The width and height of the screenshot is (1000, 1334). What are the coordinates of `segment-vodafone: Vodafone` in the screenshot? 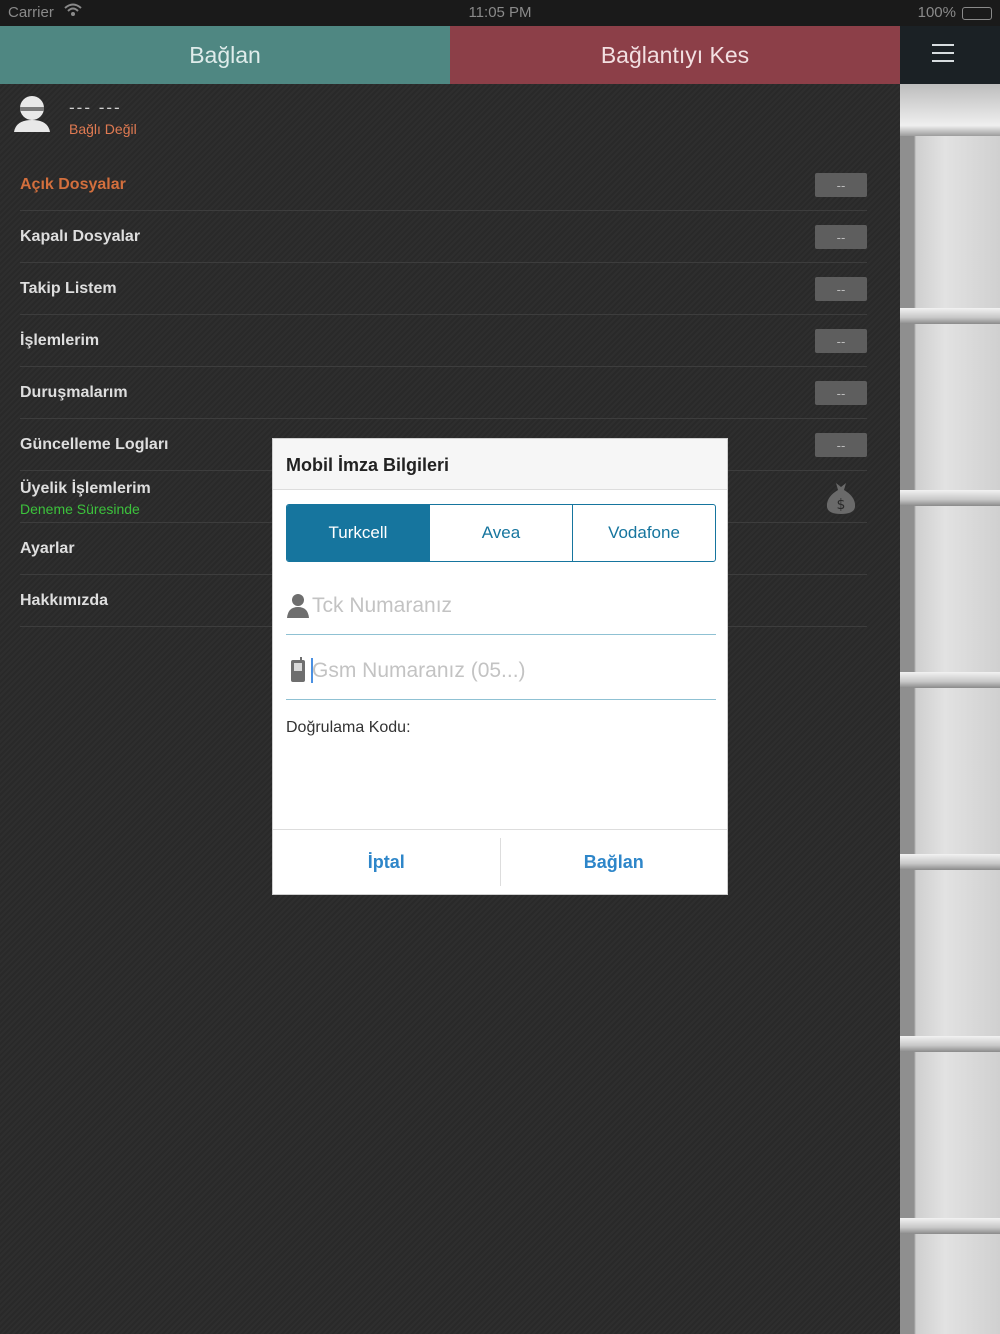 It's located at (643, 533).